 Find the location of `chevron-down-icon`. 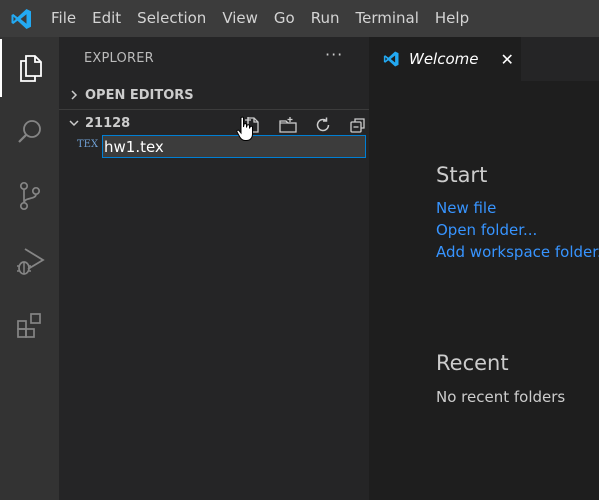

chevron-down-icon is located at coordinates (74, 123).